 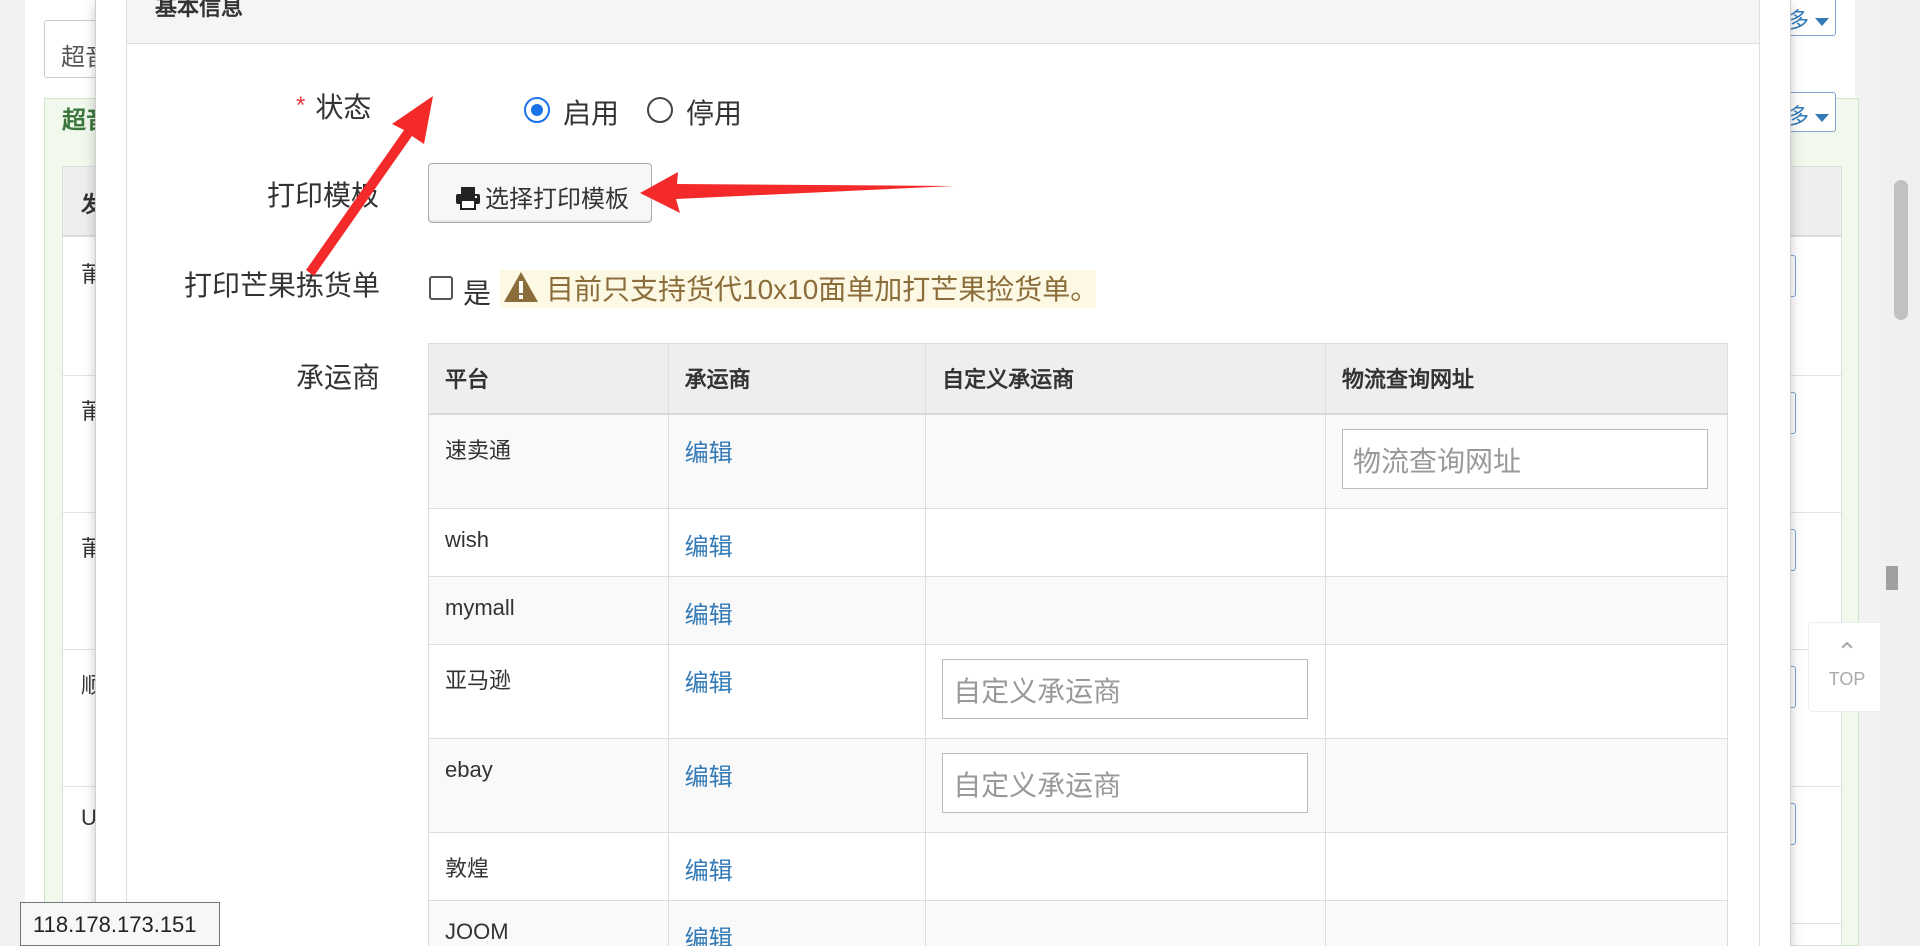 I want to click on mango-pick-warning: 目前只支持货代10x10面单加打芒果捡货单。, so click(x=799, y=289).